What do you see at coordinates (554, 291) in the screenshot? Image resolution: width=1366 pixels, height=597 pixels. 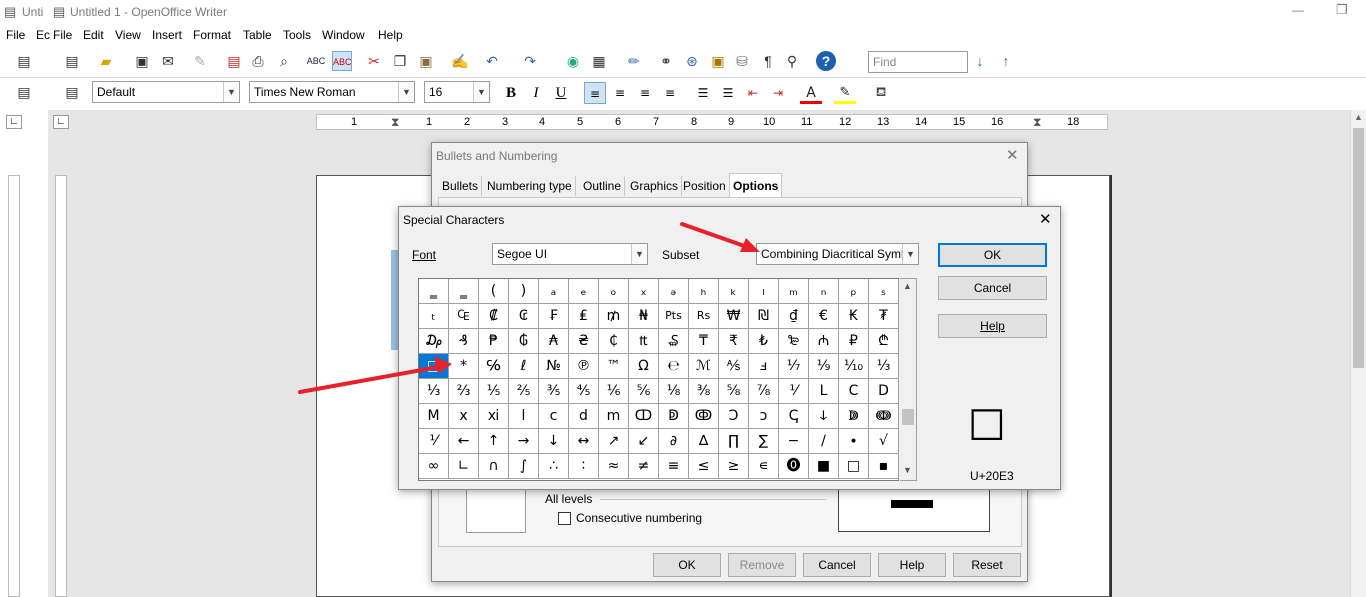 I see `char-cell: ₐ` at bounding box center [554, 291].